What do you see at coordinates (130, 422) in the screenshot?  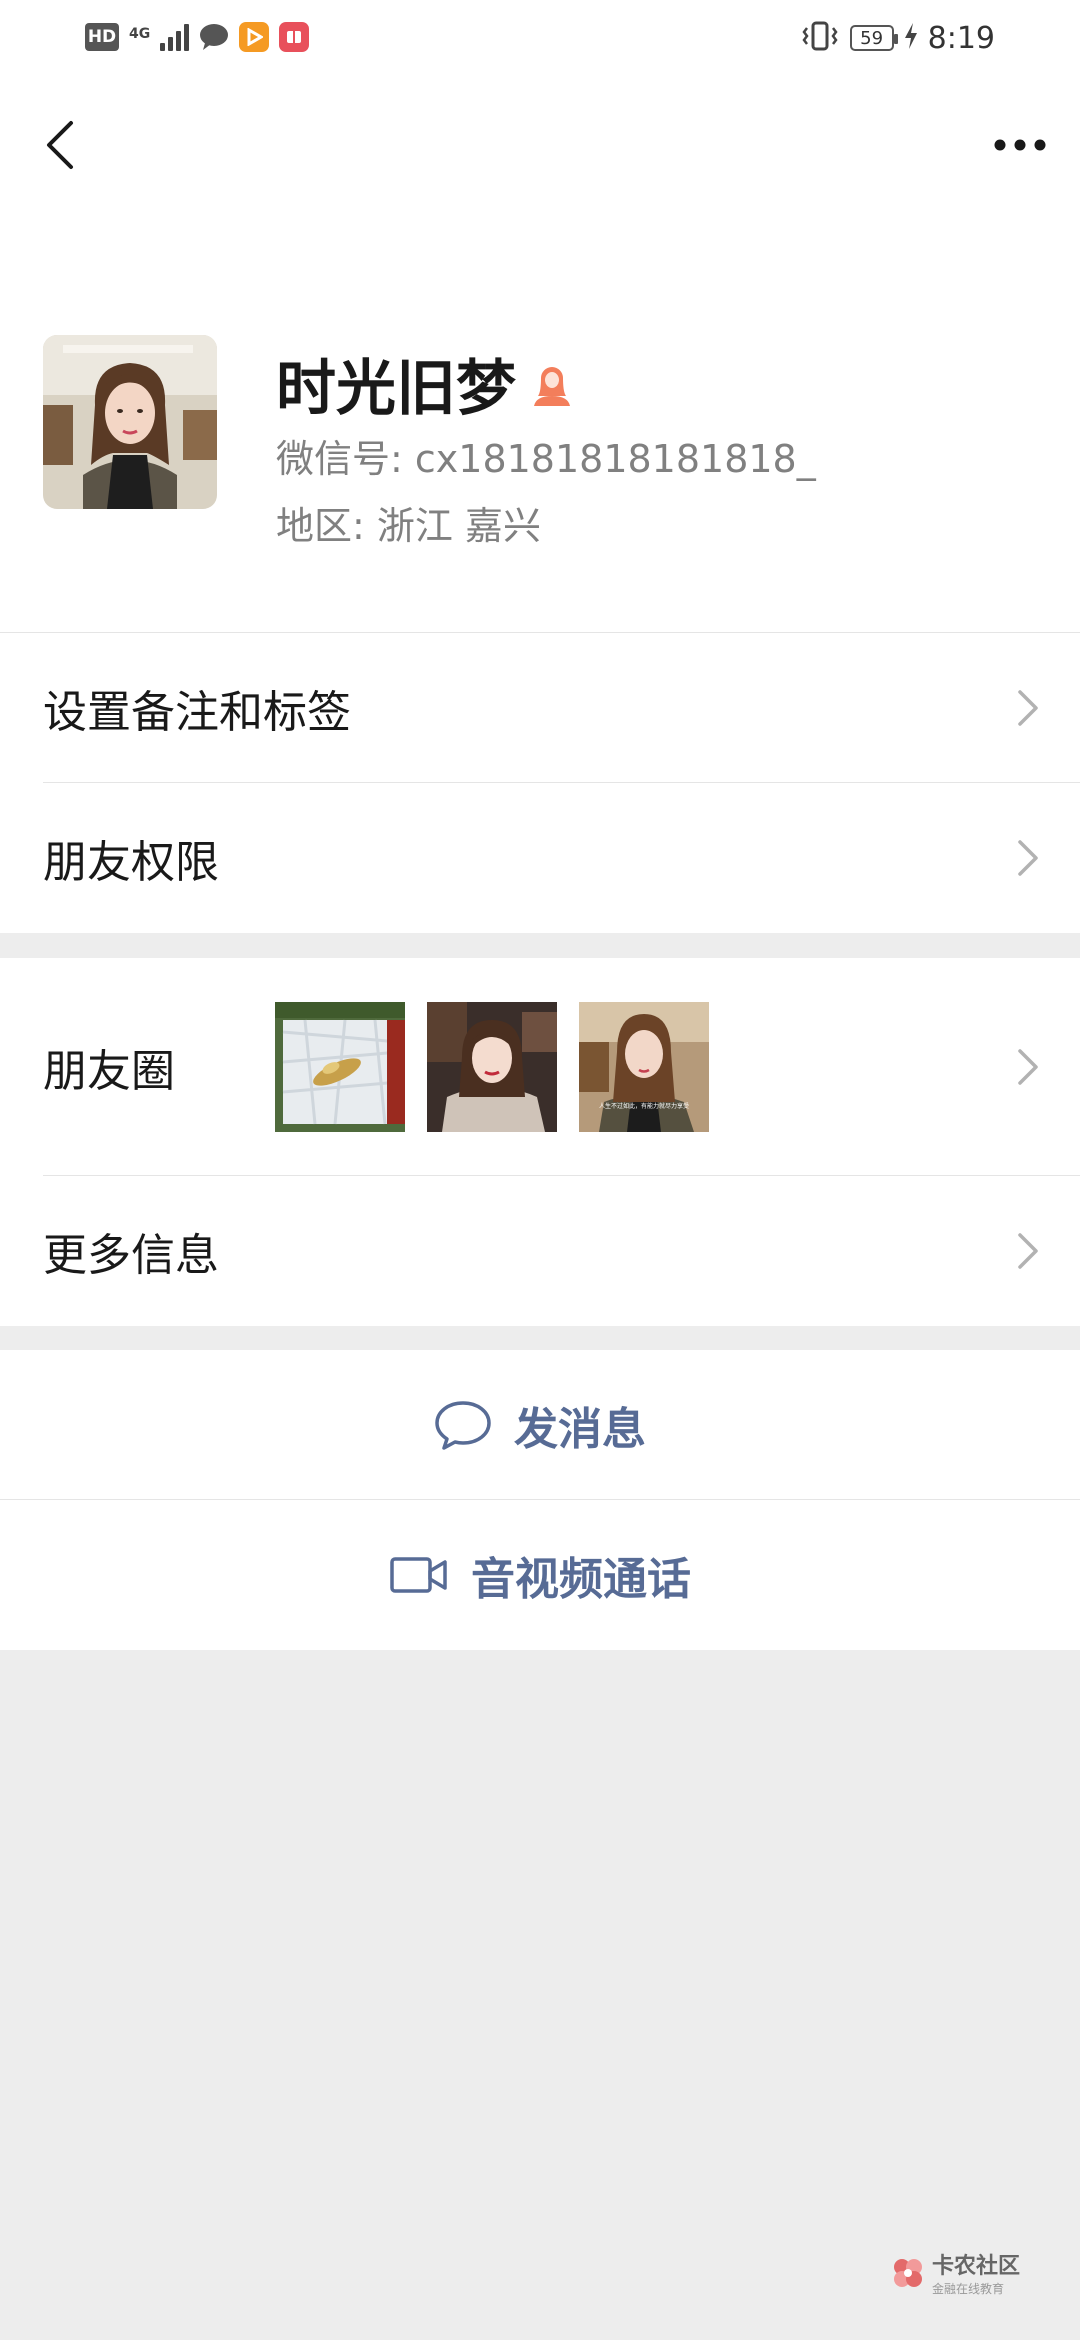 I see `avatar` at bounding box center [130, 422].